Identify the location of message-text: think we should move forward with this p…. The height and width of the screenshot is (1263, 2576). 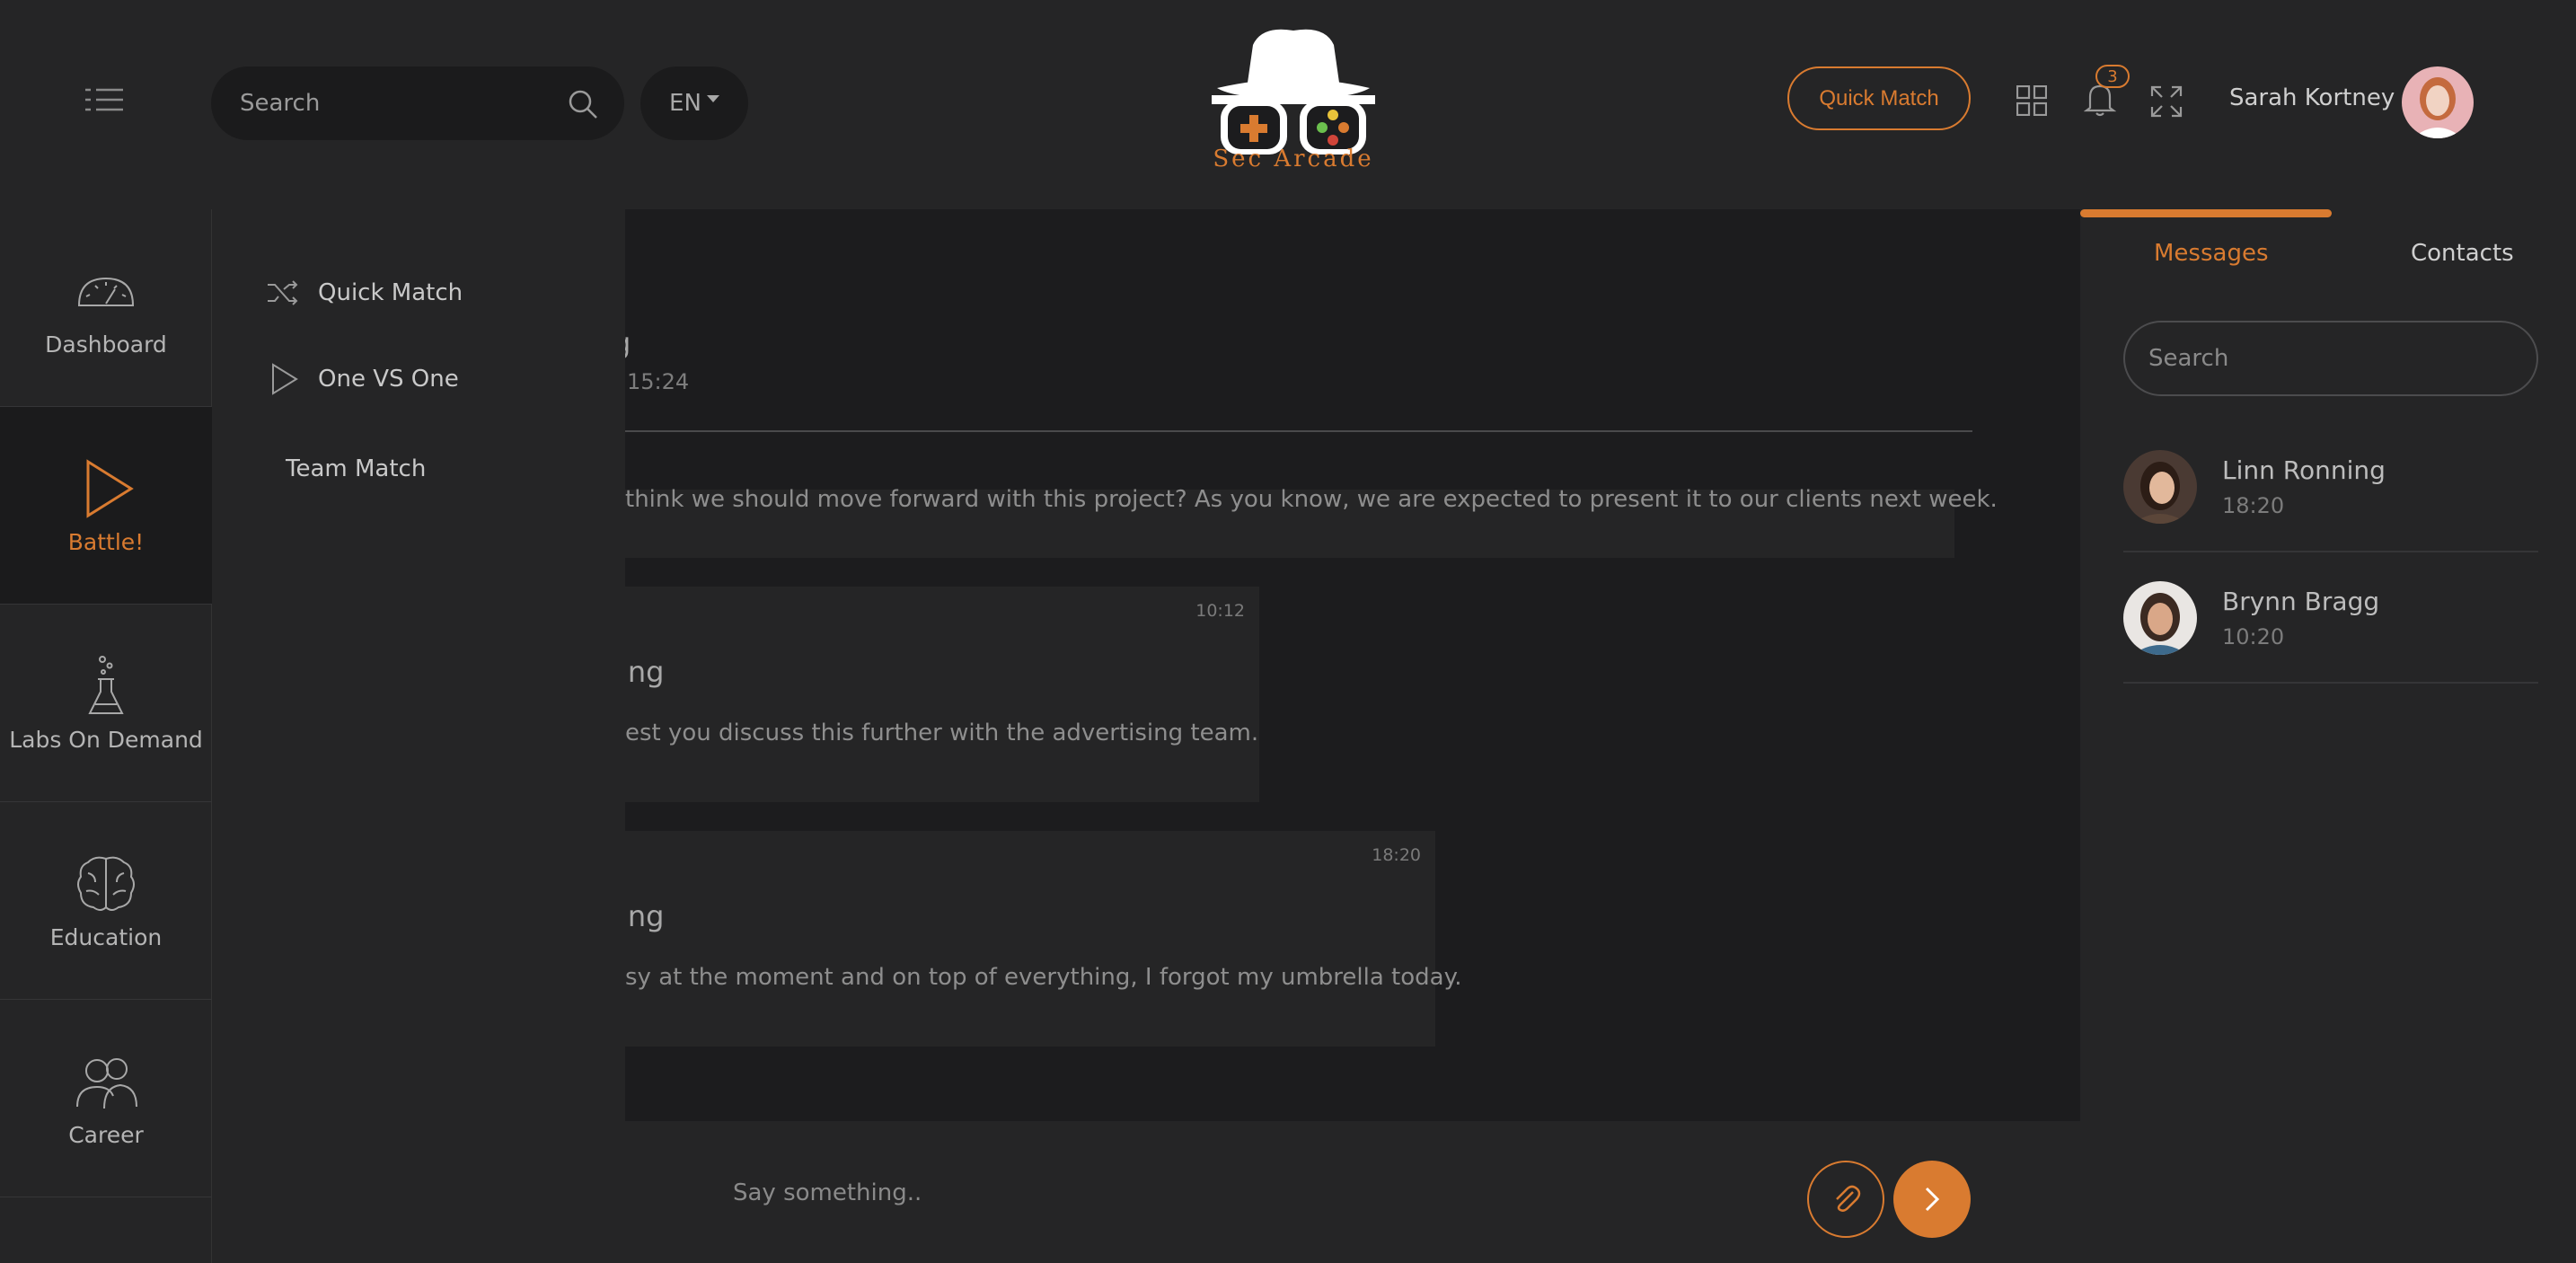
(1311, 499).